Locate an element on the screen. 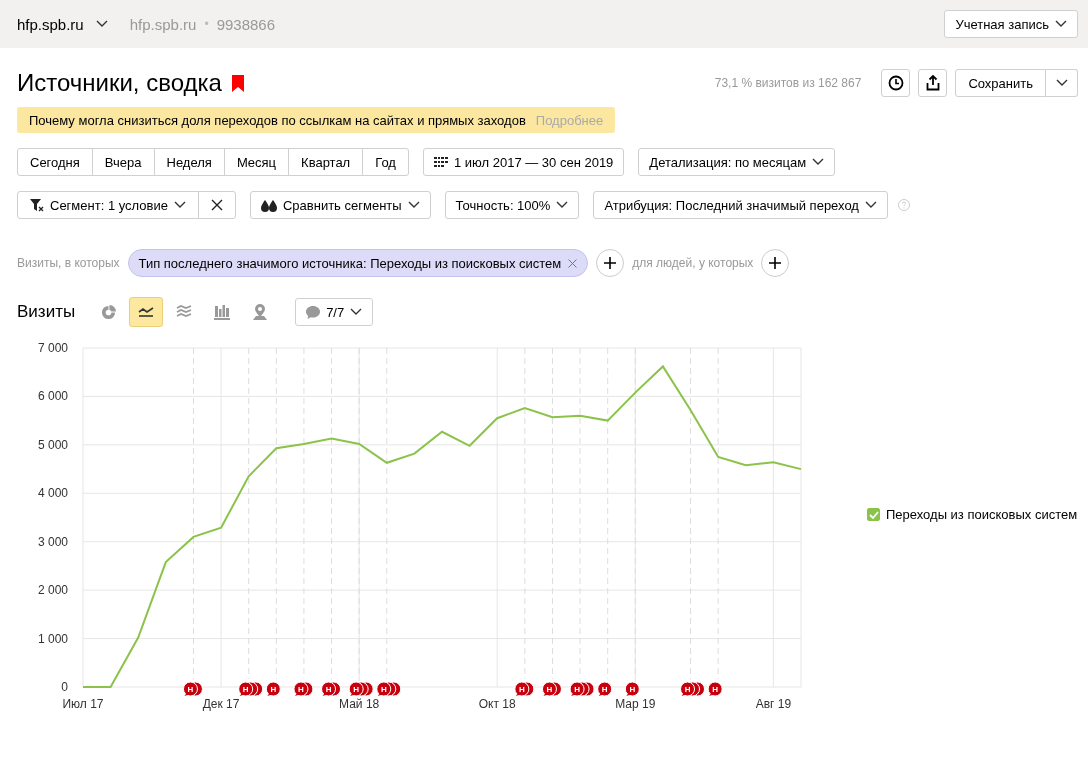 The width and height of the screenshot is (1088, 763). period-button: Неделя is located at coordinates (189, 162).